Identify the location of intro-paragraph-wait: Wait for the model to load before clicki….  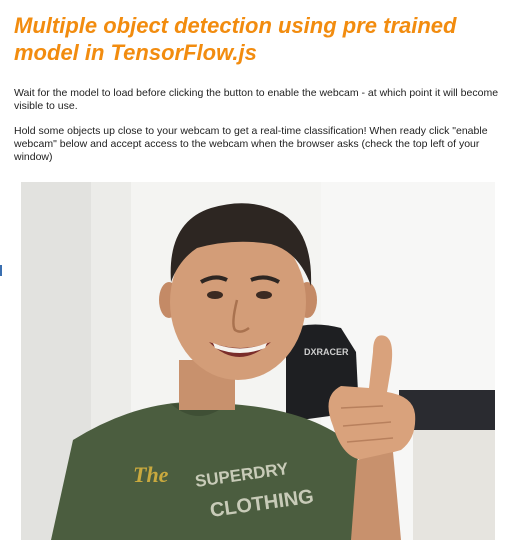
(256, 99).